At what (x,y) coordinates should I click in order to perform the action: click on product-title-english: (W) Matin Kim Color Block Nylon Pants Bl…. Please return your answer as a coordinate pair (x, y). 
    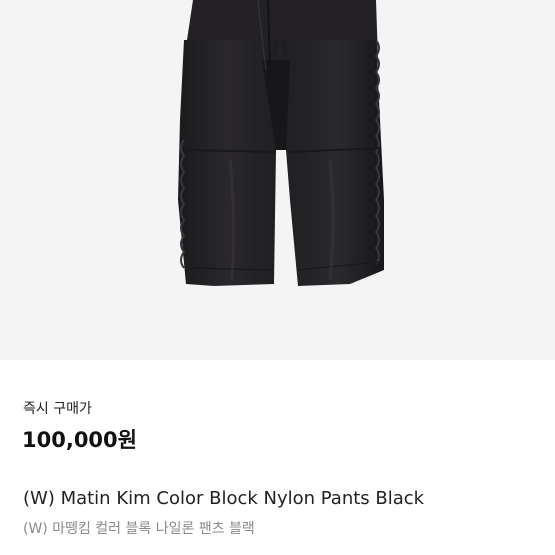
    Looking at the image, I should click on (223, 498).